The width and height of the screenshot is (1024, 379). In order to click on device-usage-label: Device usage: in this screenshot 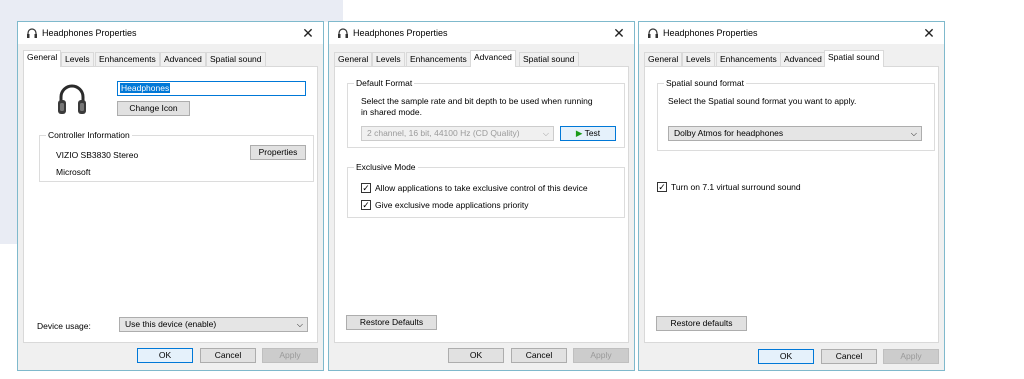, I will do `click(64, 326)`.